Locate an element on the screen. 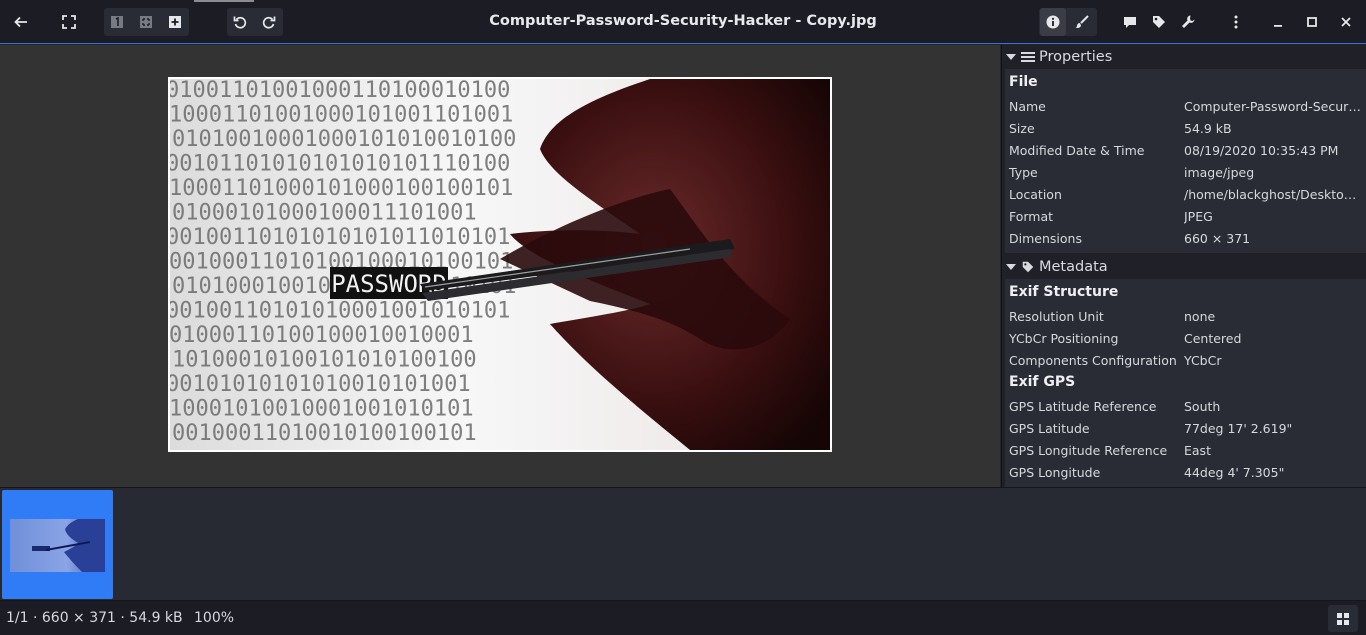 The image size is (1366, 635). binary-line: 10100010100101010100100 is located at coordinates (324, 360).